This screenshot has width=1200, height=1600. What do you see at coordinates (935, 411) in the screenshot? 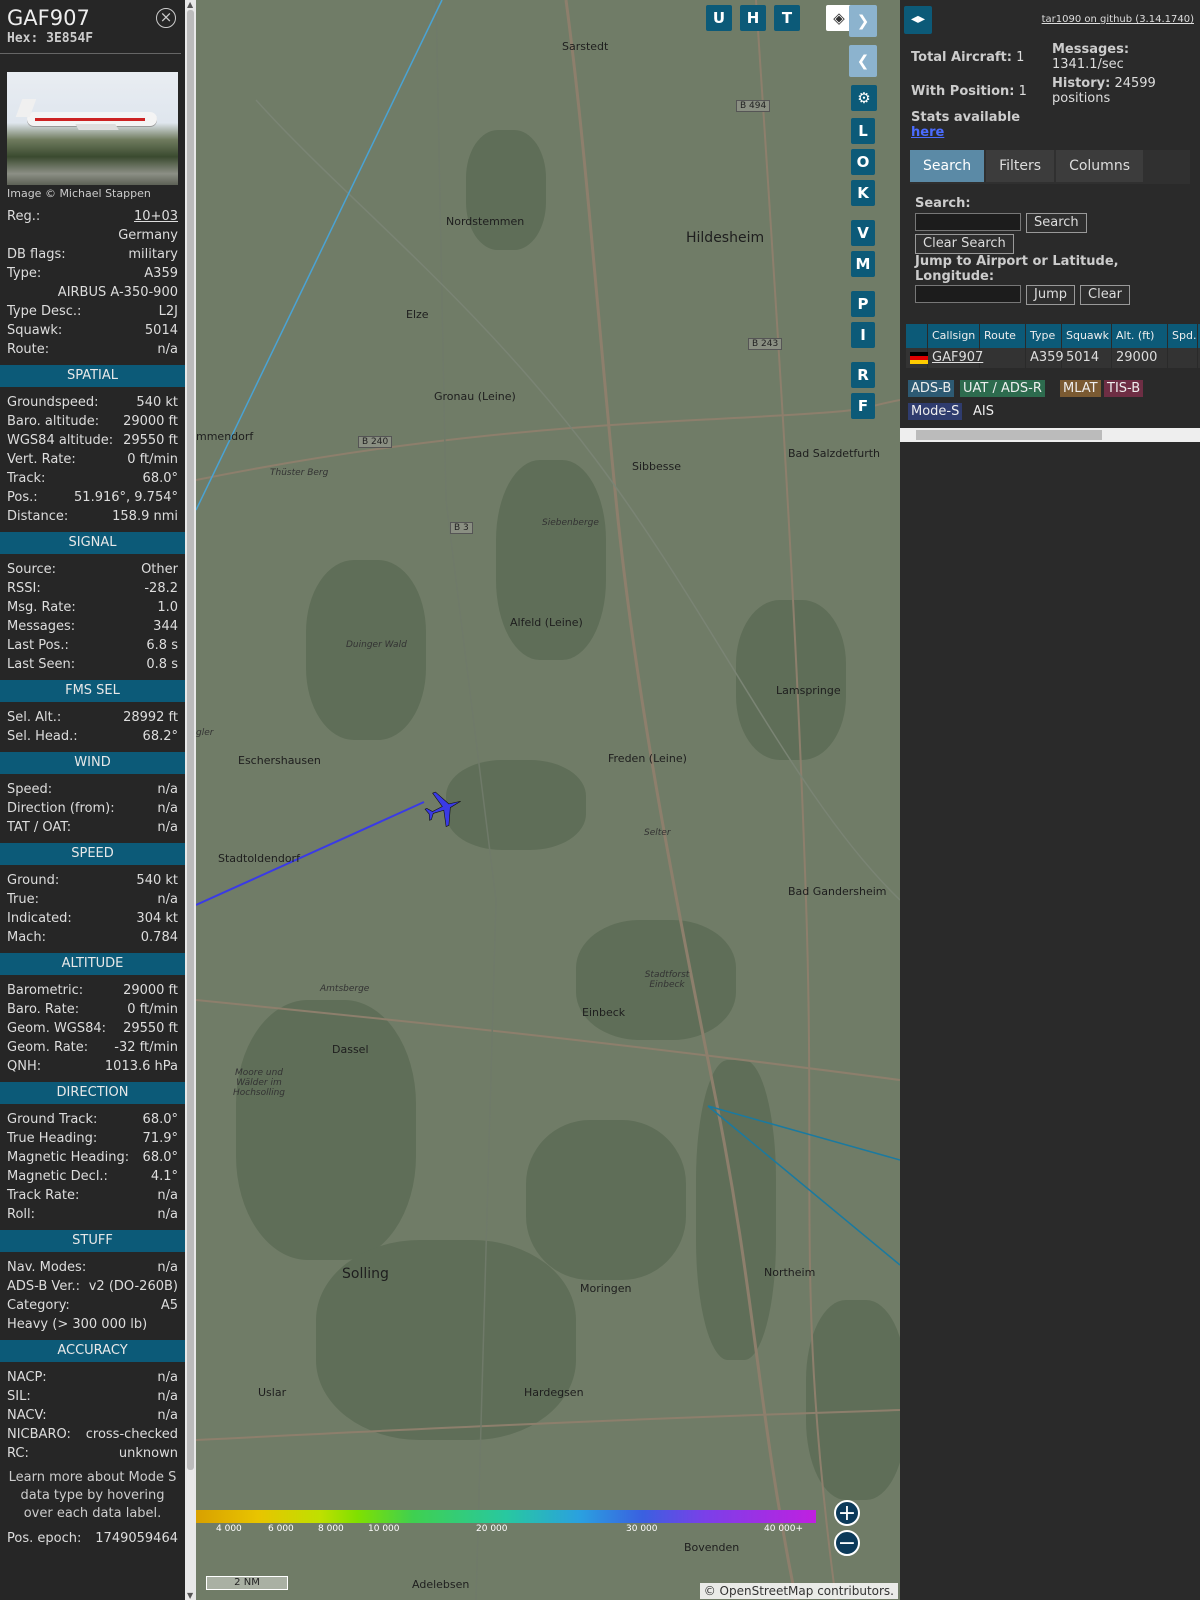
I see `legend-mode-s: Mode-S` at bounding box center [935, 411].